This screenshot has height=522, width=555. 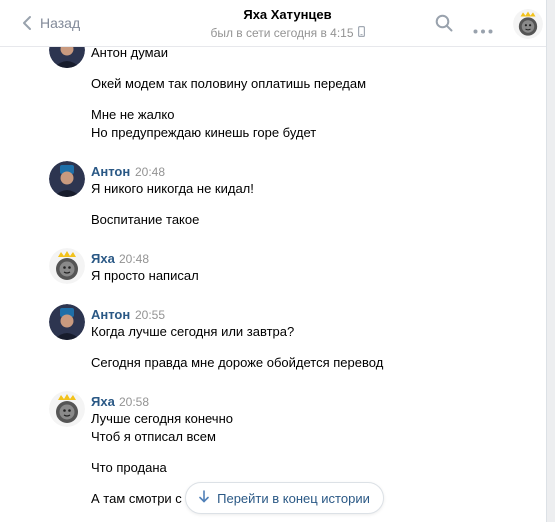 I want to click on peer-info: Яха Хатунцев был в сети сегодня в 4:15, so click(x=287, y=24).